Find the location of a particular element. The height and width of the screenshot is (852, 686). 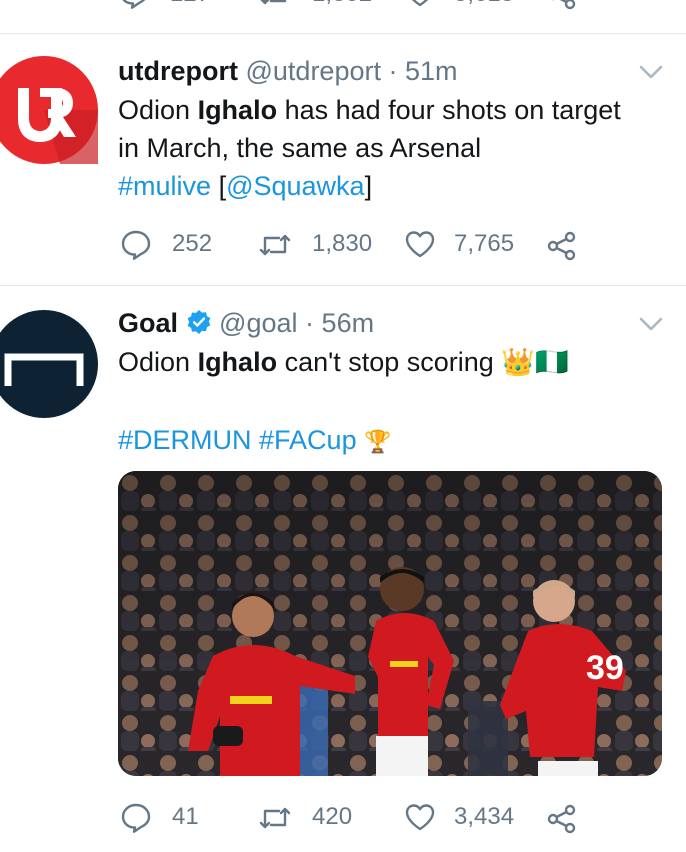

prev-tweet-actions: 127 1,802 5,615 is located at coordinates (358, 6).